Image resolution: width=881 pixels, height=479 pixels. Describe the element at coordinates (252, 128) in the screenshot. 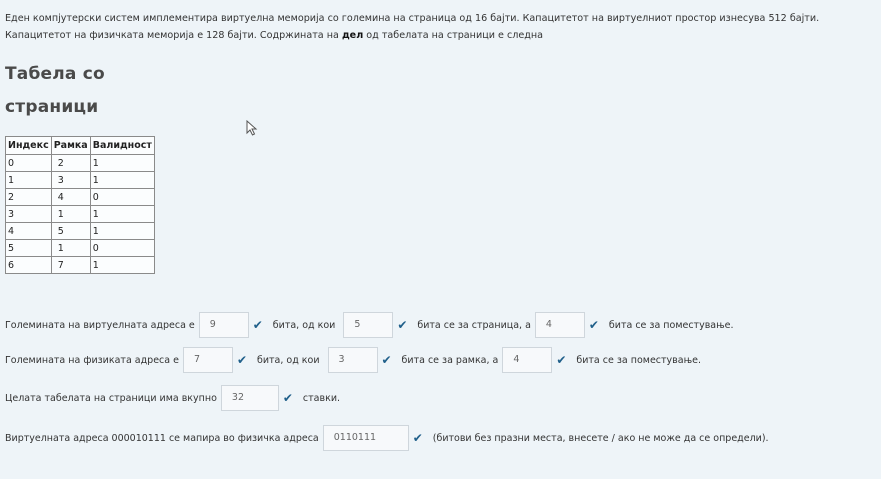

I see `mouse-pointer-icon` at that location.